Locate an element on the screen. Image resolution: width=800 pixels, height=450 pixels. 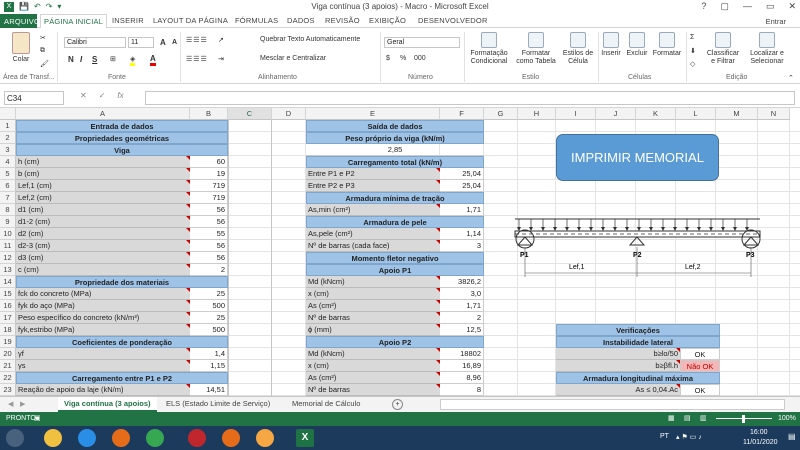
align-top-icons: ☰☰☰ is located at coordinates (197, 40).